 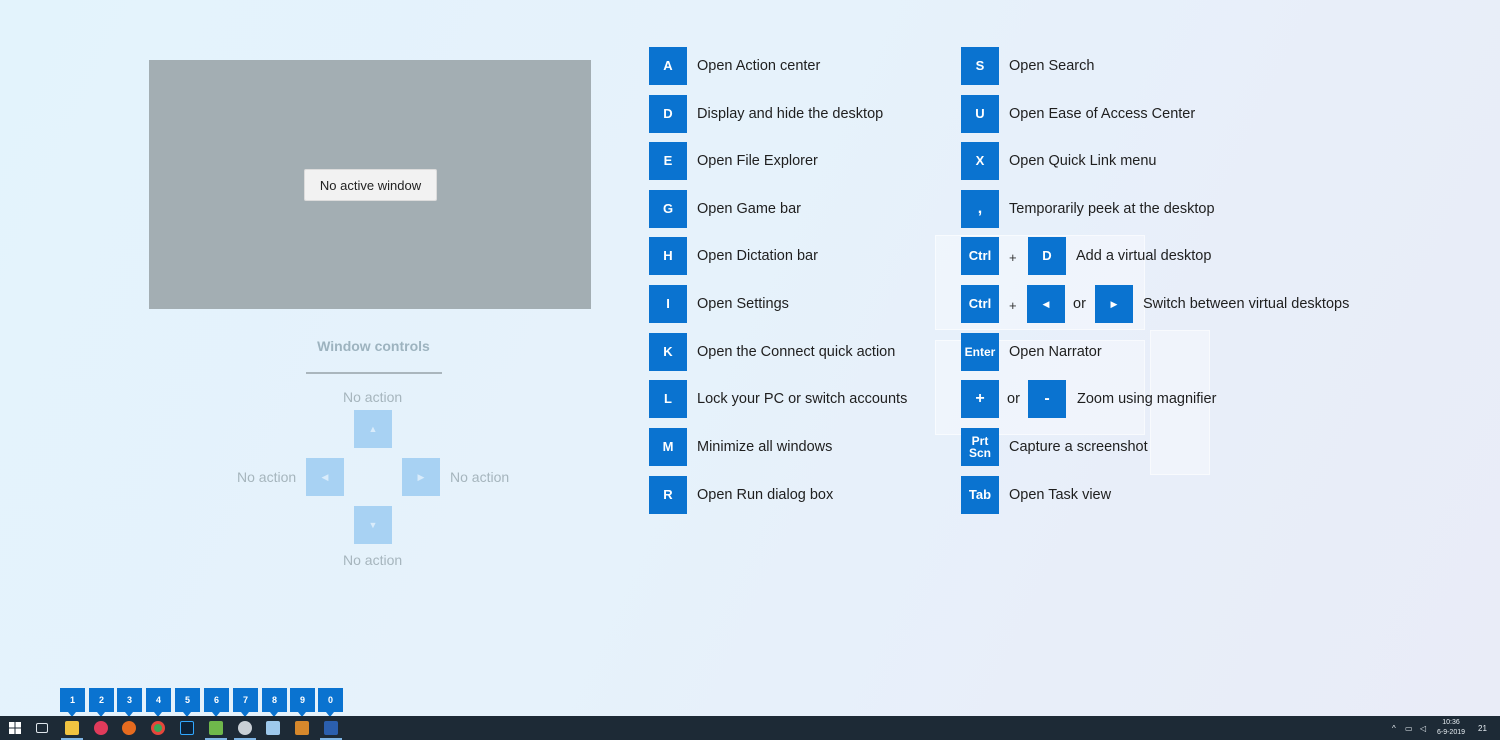 I want to click on key-right-arrow: ▶, so click(x=1114, y=304).